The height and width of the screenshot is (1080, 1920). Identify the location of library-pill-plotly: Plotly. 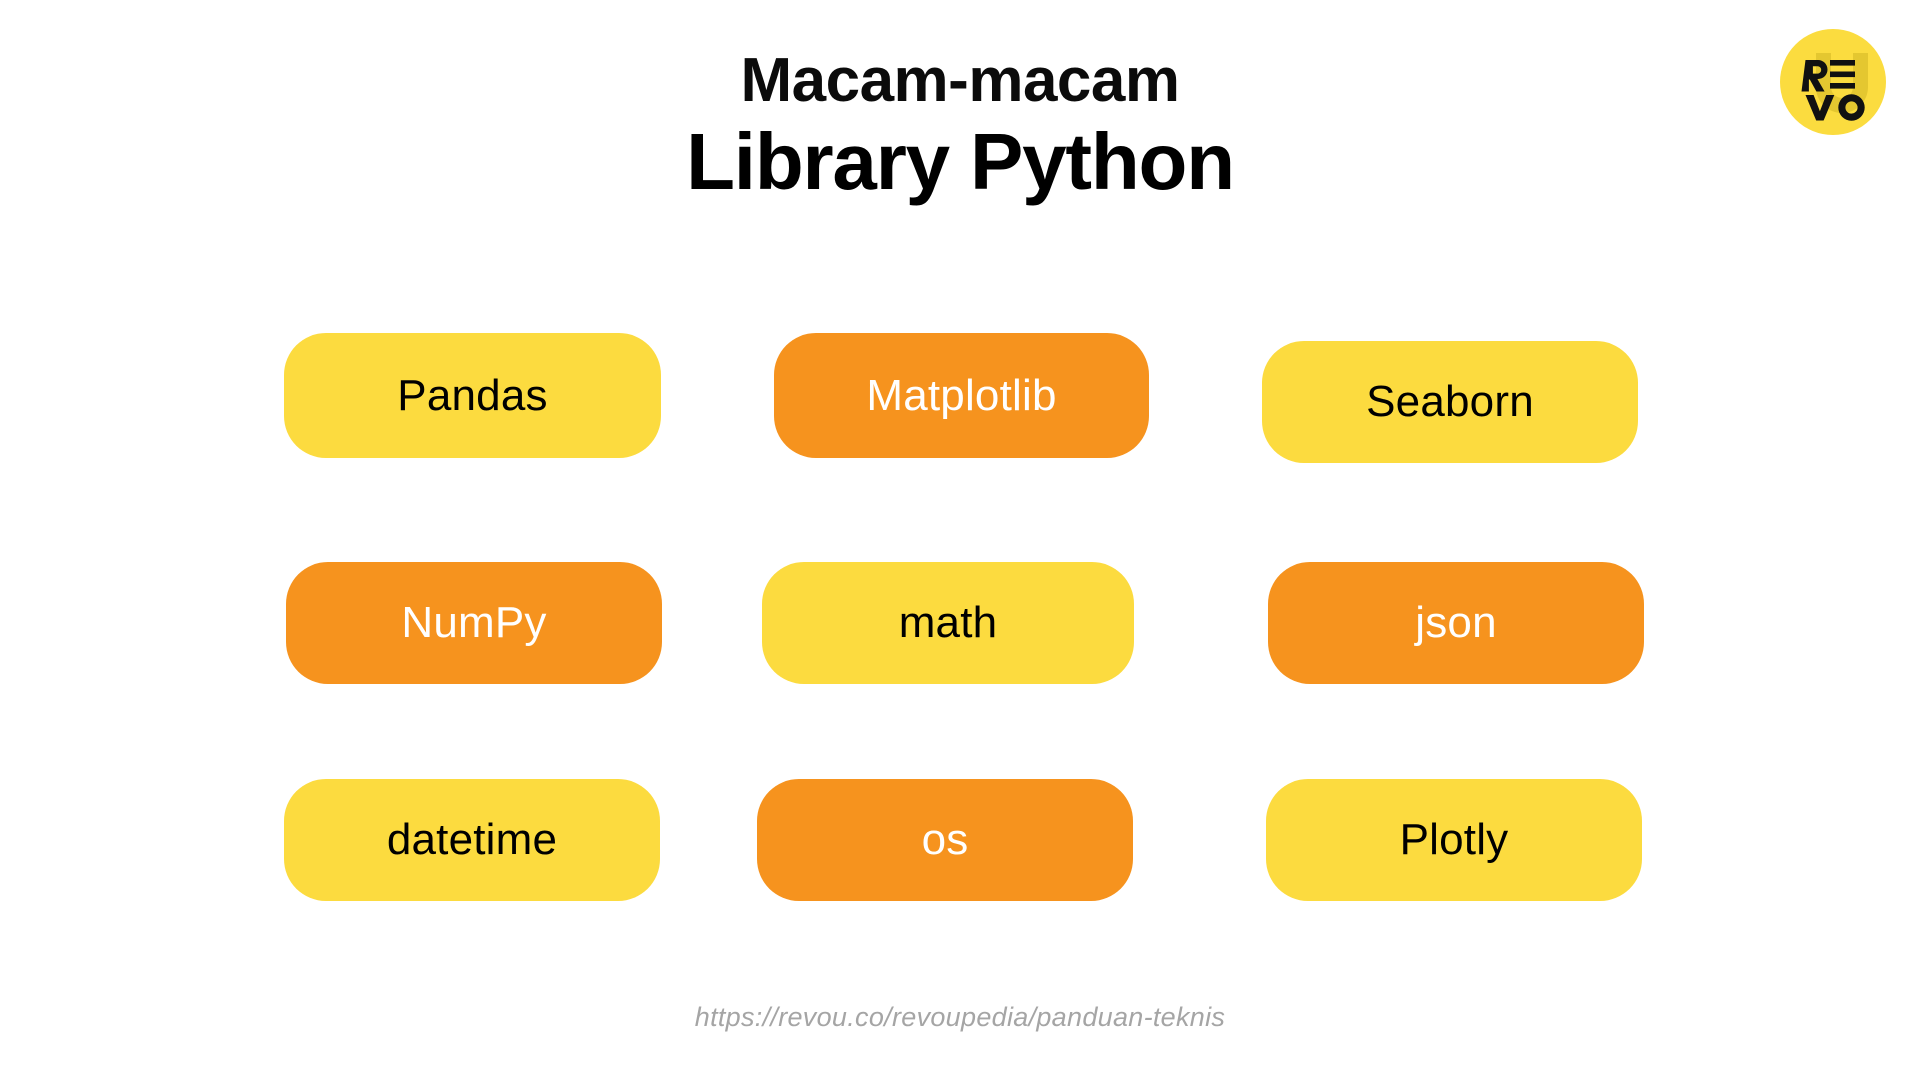
(1454, 840).